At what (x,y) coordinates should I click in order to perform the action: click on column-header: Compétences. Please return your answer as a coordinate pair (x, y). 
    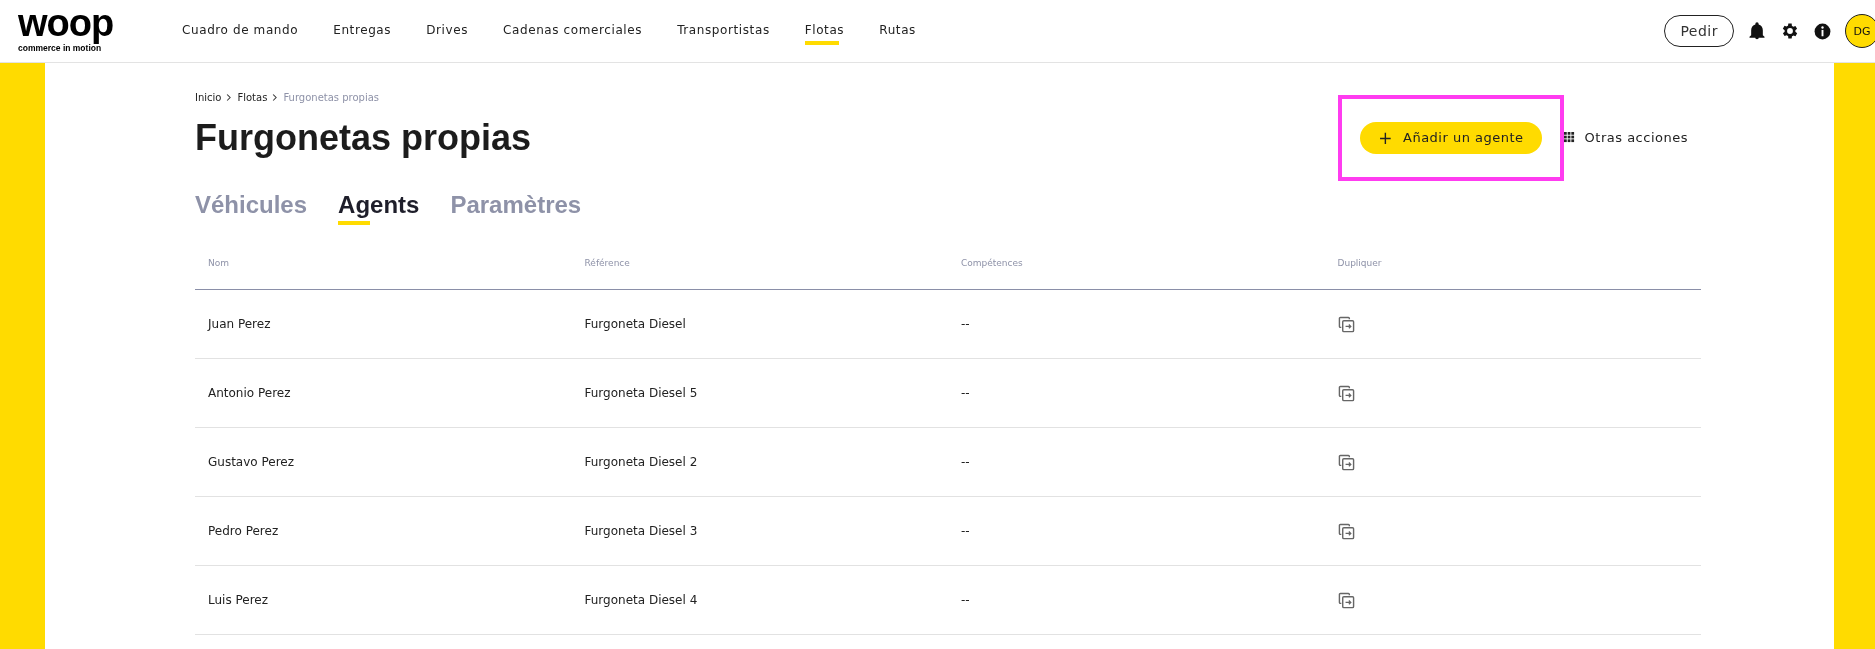
    Looking at the image, I should click on (992, 263).